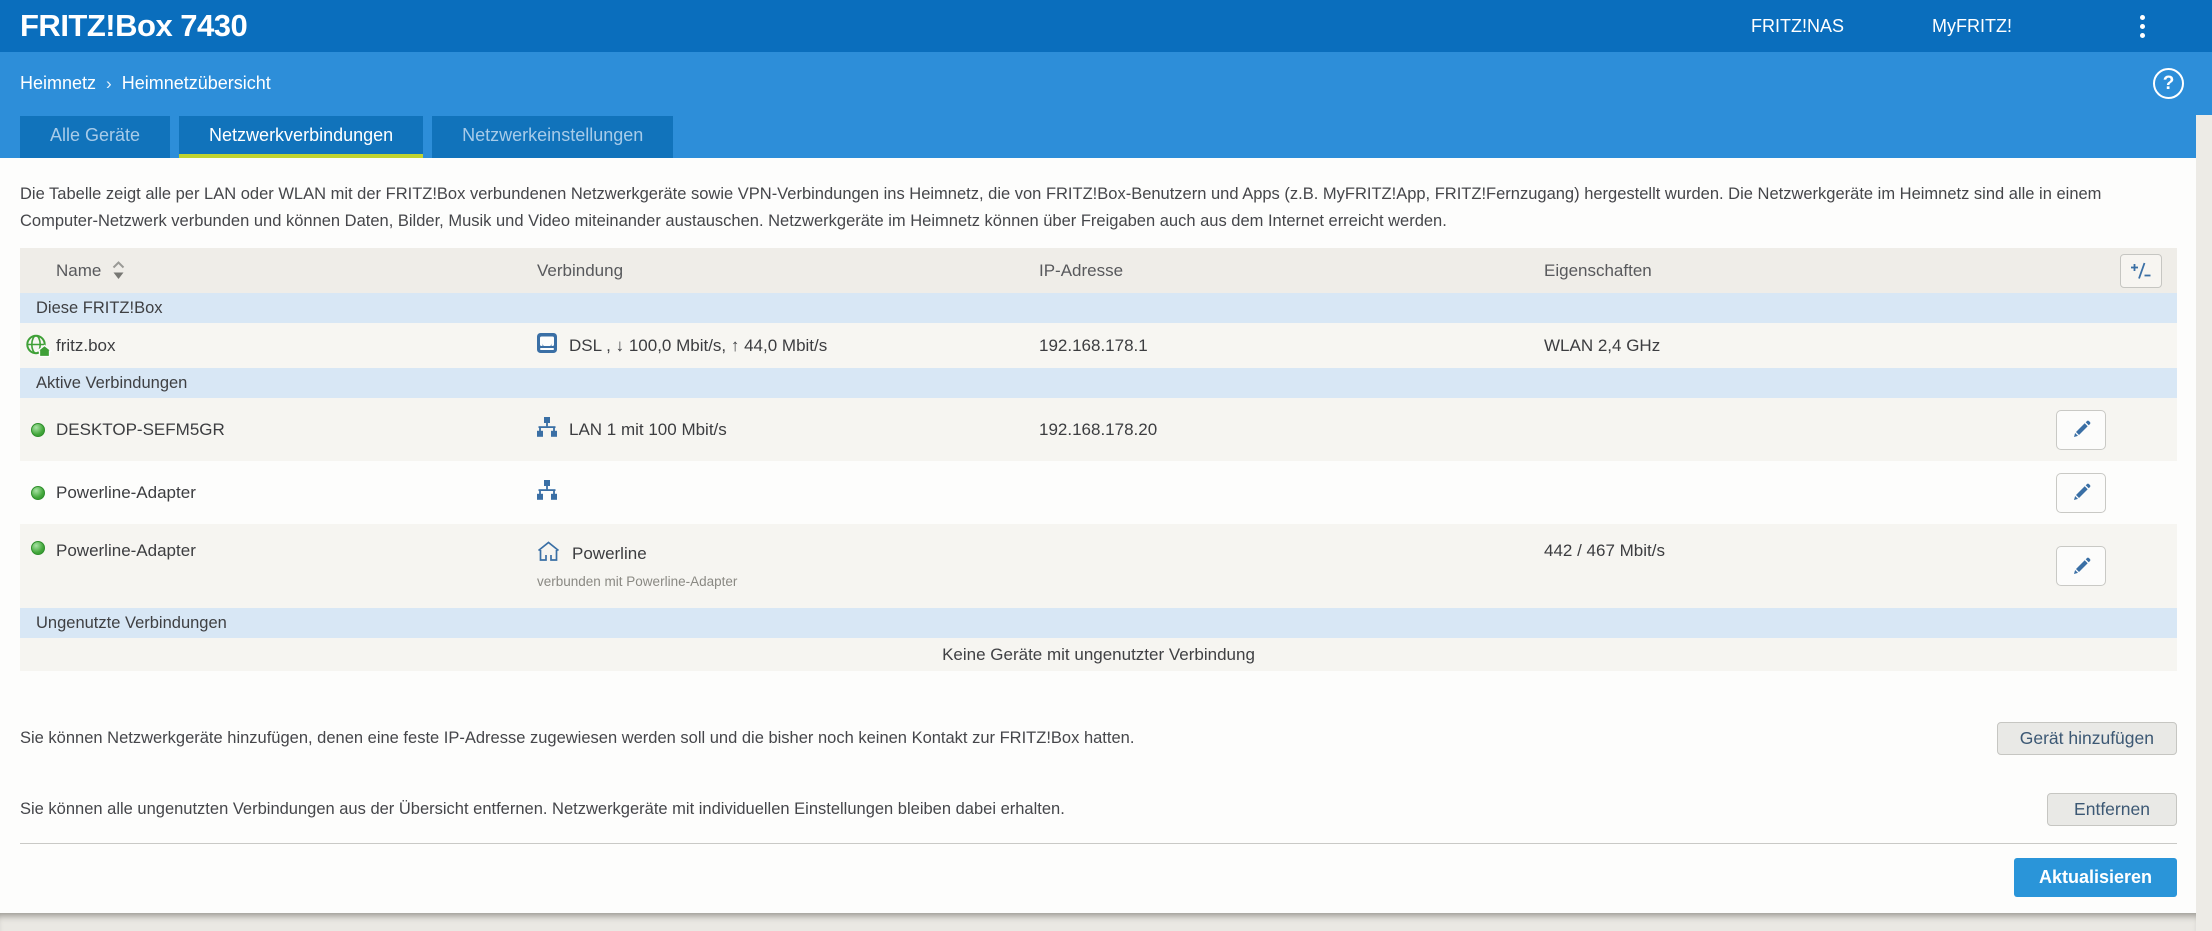 The height and width of the screenshot is (931, 2212). What do you see at coordinates (1093, 345) in the screenshot?
I see `ip-address: 192.168.178.1` at bounding box center [1093, 345].